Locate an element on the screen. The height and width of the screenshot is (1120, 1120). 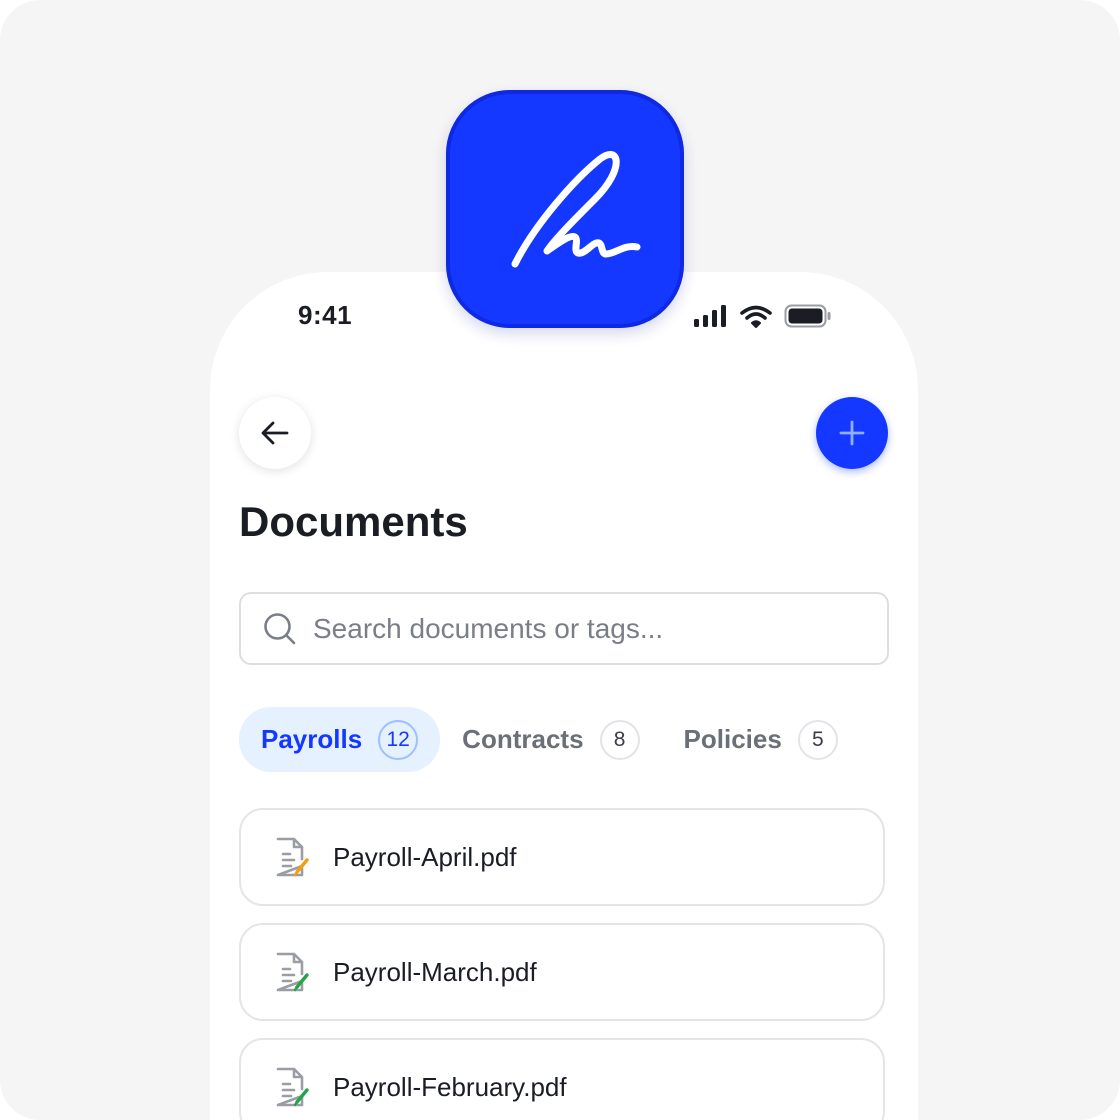
app-logo is located at coordinates (565, 209).